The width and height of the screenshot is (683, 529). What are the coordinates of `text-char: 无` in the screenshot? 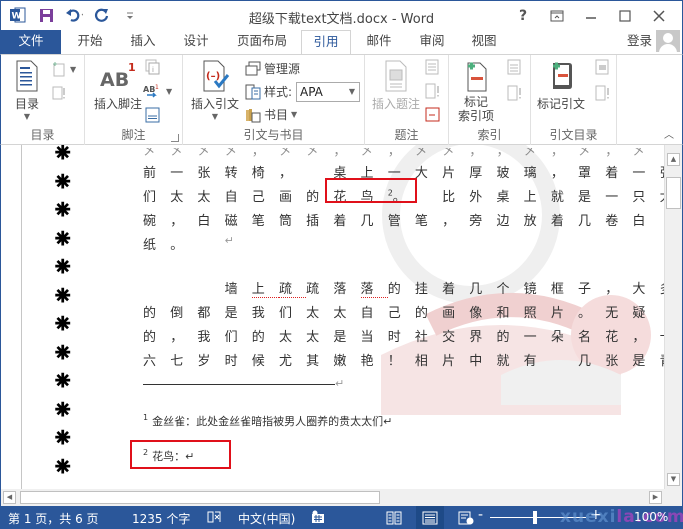 It's located at (612, 313).